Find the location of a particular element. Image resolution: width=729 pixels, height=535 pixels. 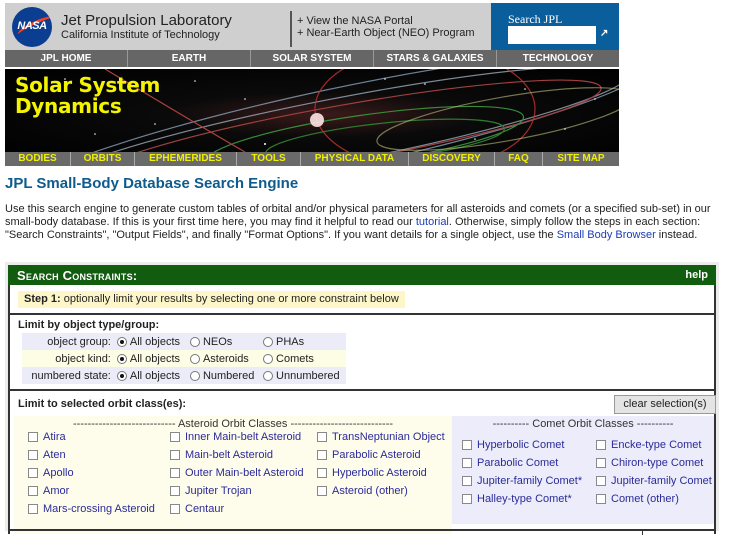

search-jpl-box: Search JPL ↗ is located at coordinates (555, 26).